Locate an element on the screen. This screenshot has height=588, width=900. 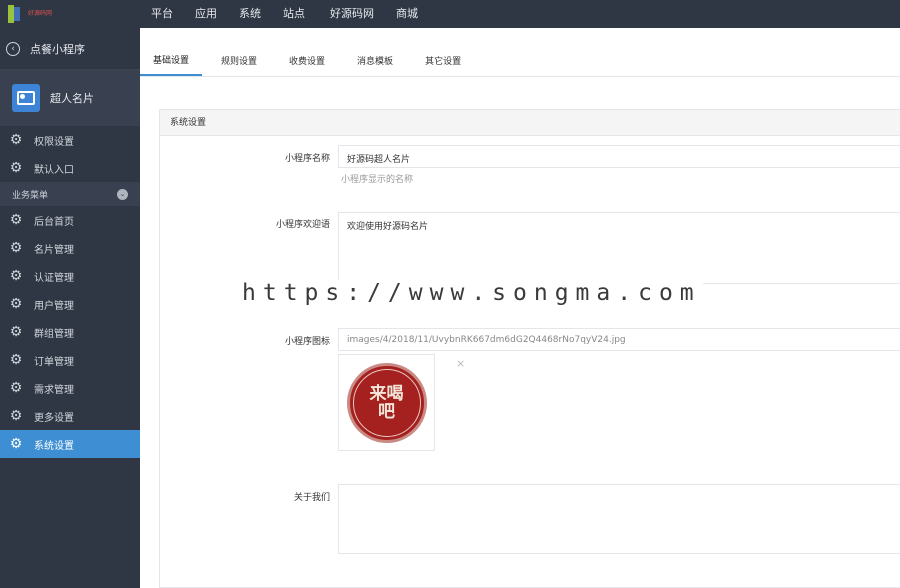
sidebar-item-users: ⚙ 用户管理 is located at coordinates (70, 304).